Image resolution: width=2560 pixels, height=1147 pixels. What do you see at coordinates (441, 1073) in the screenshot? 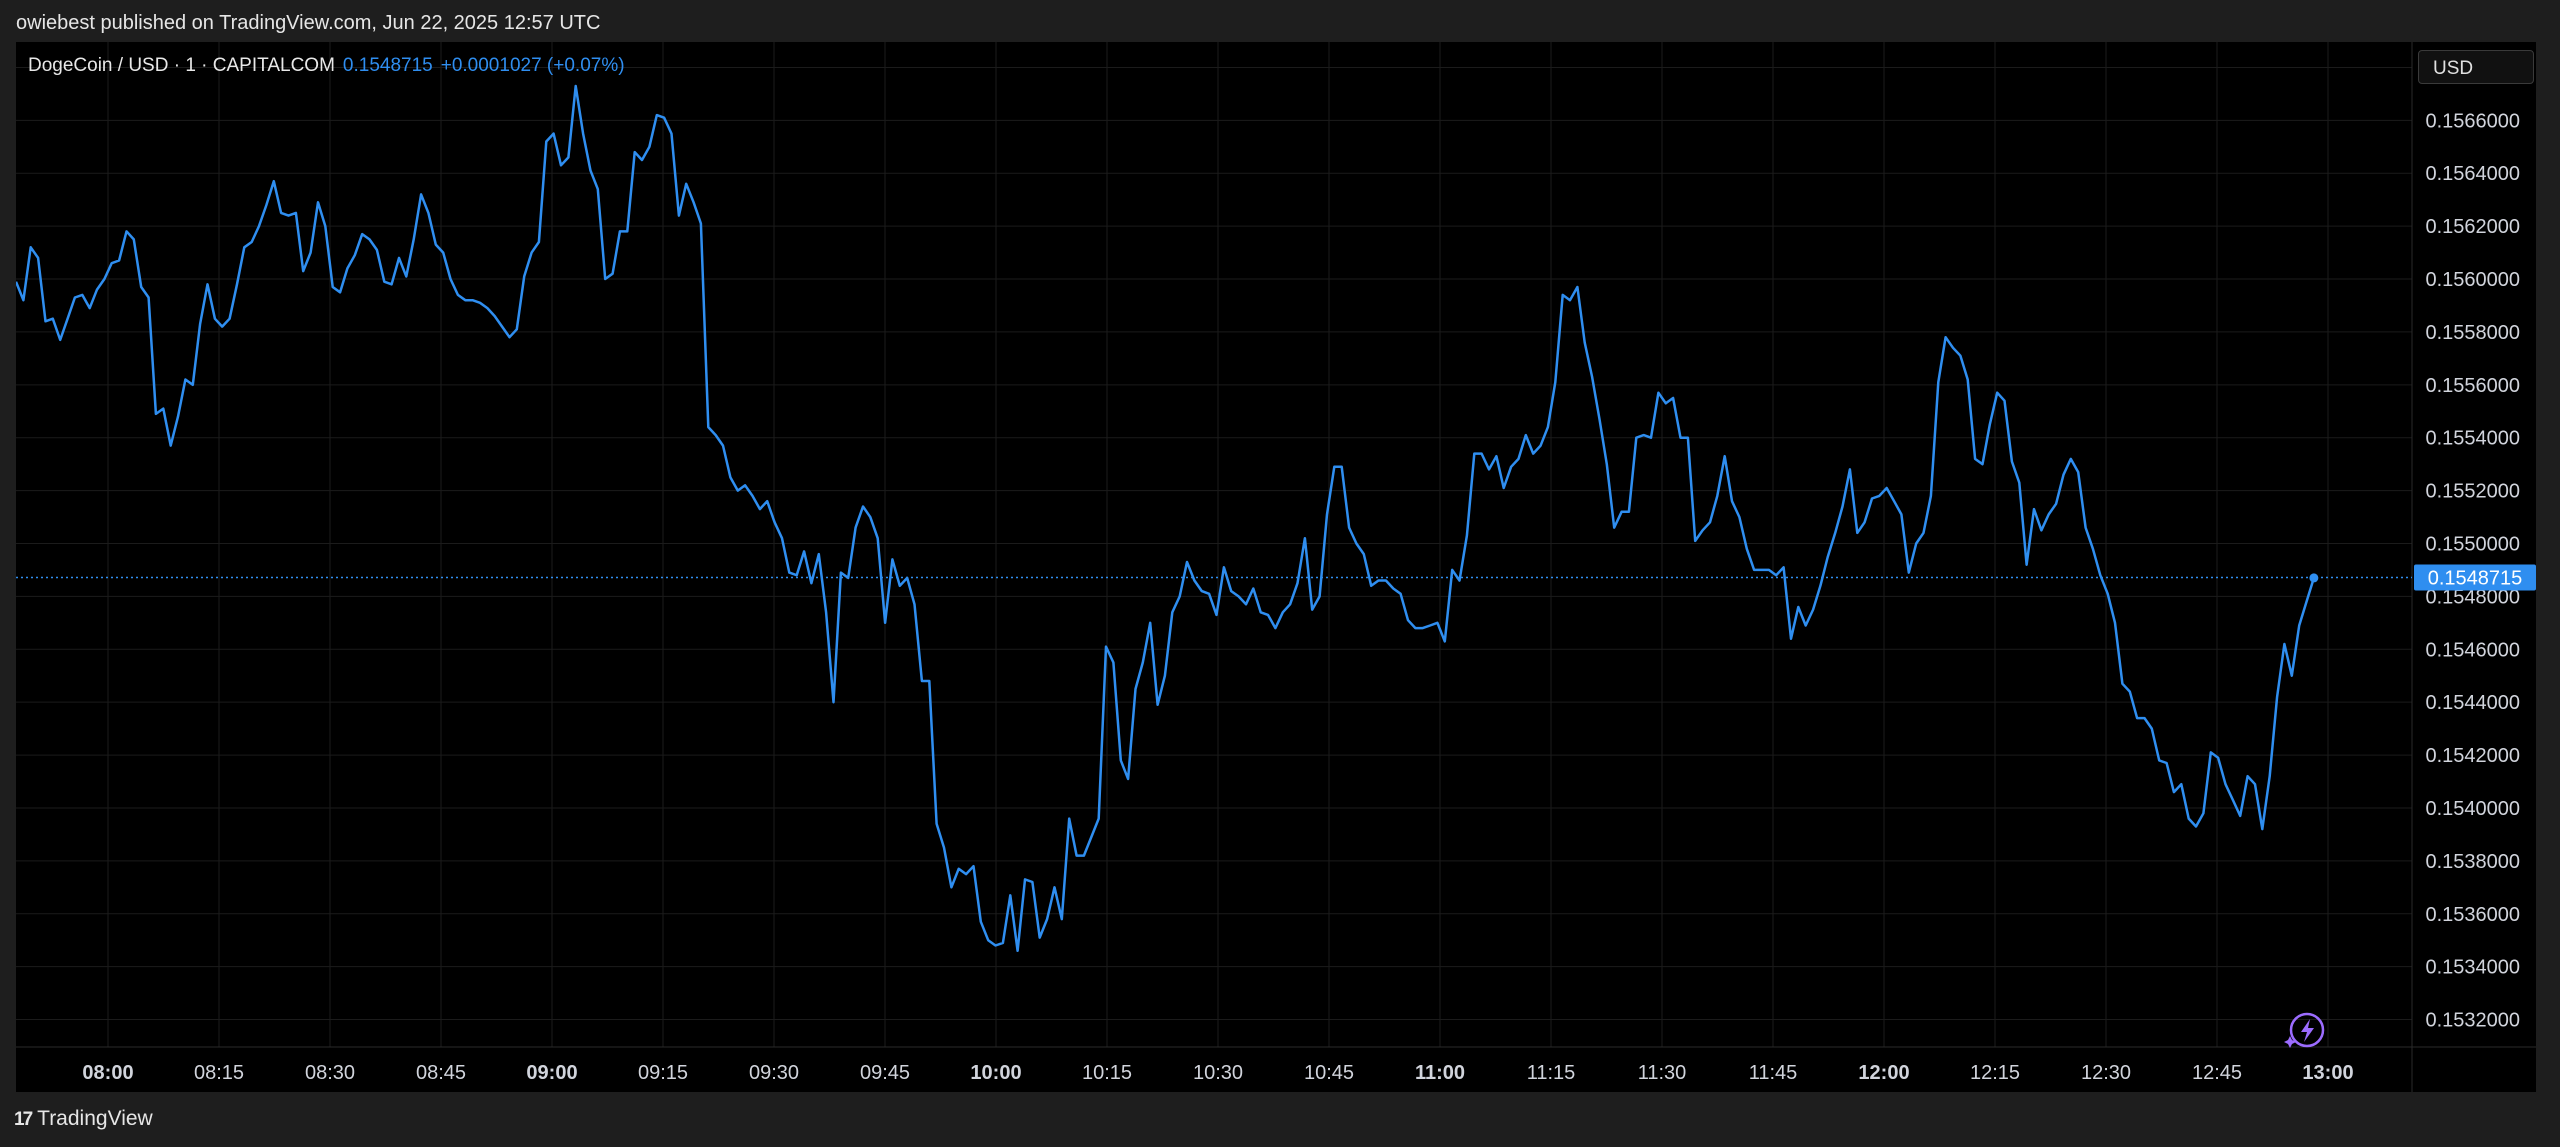
I see `x-tick-label: 08:45` at bounding box center [441, 1073].